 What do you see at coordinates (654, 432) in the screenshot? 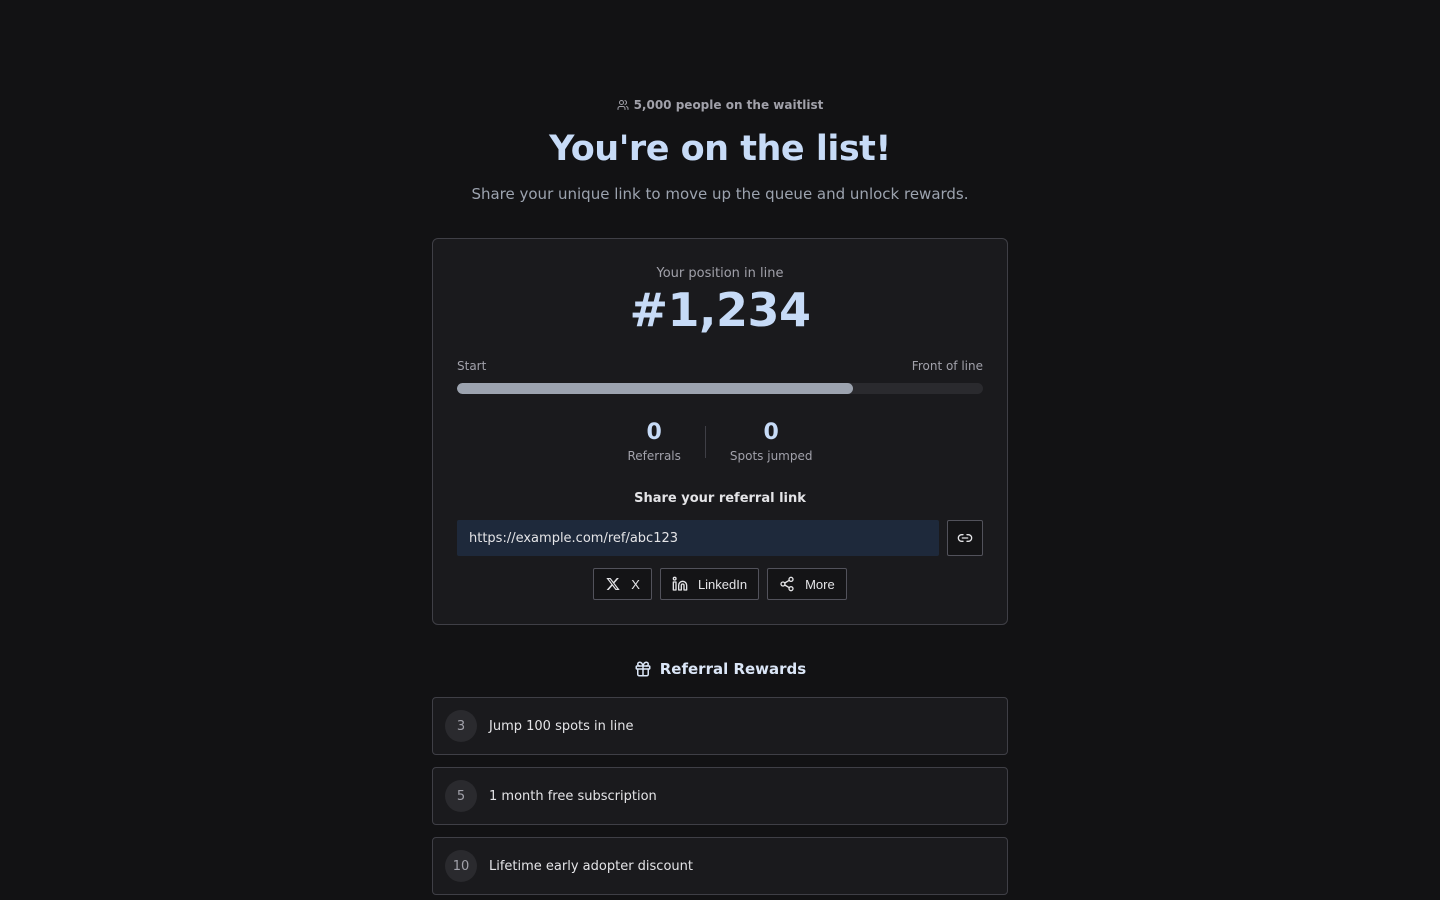
I see `referrals-value: 0` at bounding box center [654, 432].